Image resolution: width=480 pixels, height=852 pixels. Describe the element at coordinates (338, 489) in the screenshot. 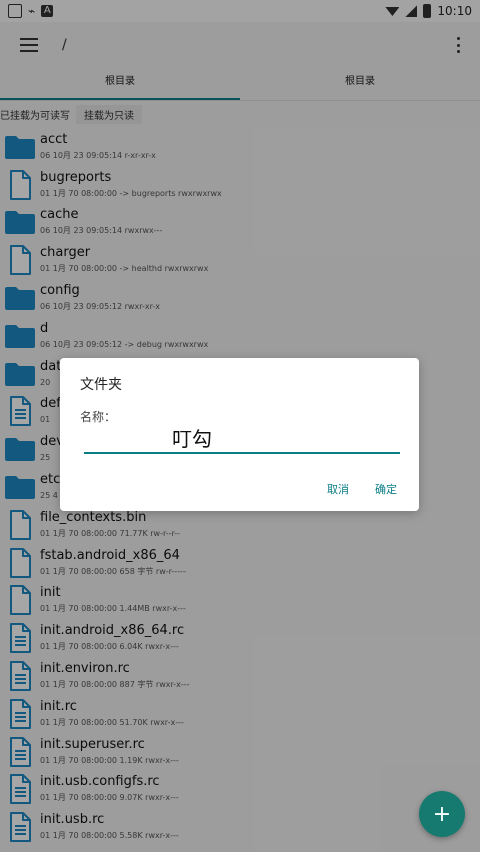

I see `cancel-button: 取消` at that location.